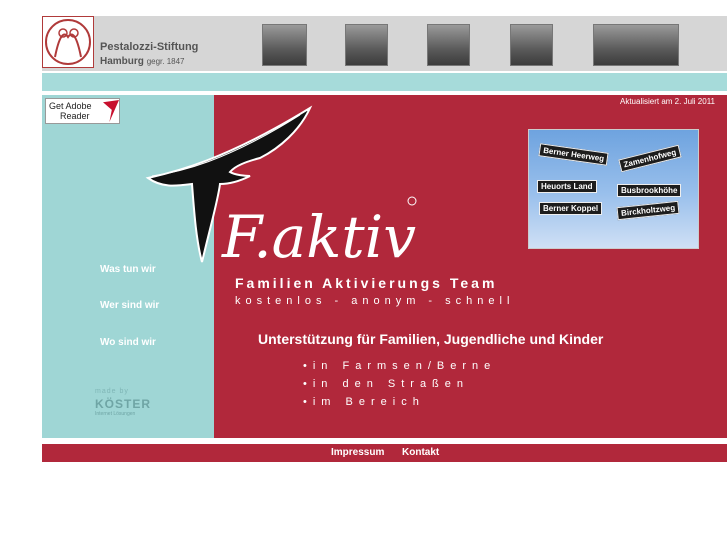 The height and width of the screenshot is (545, 727). I want to click on sign-busbrookhoehe: Busbrookhöhe, so click(649, 190).